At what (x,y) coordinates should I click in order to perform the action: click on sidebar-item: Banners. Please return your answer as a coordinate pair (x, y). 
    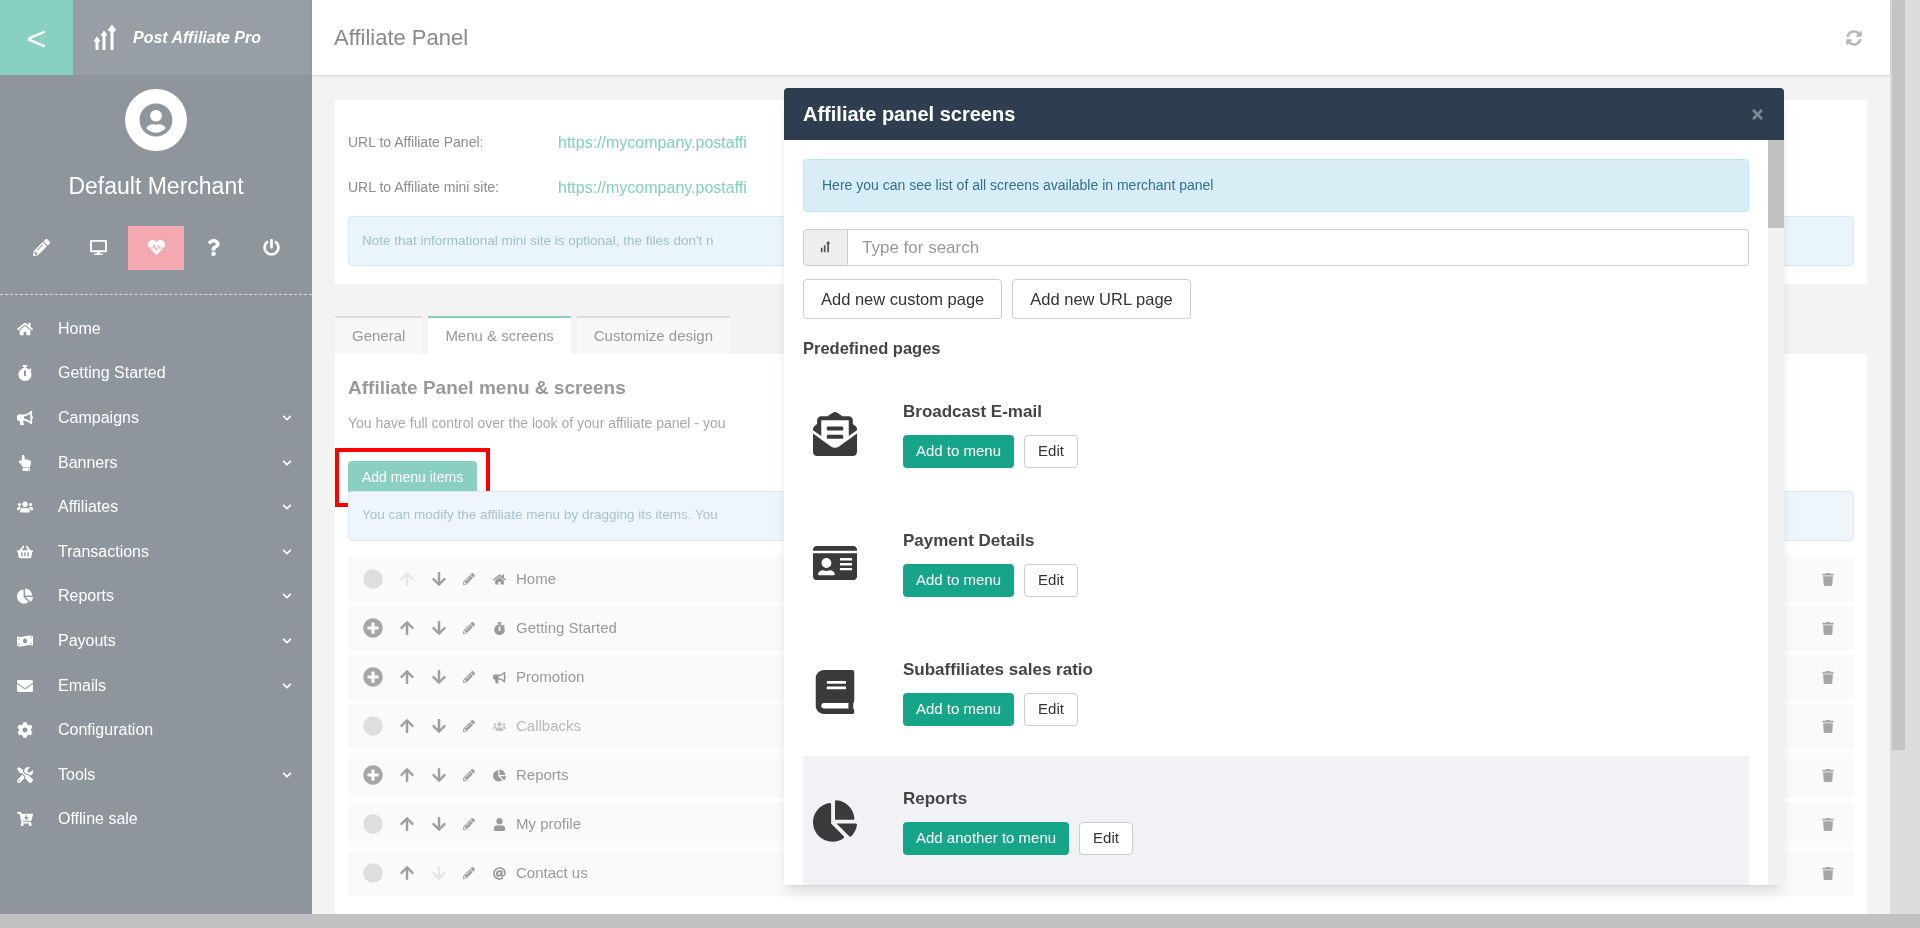
    Looking at the image, I should click on (156, 462).